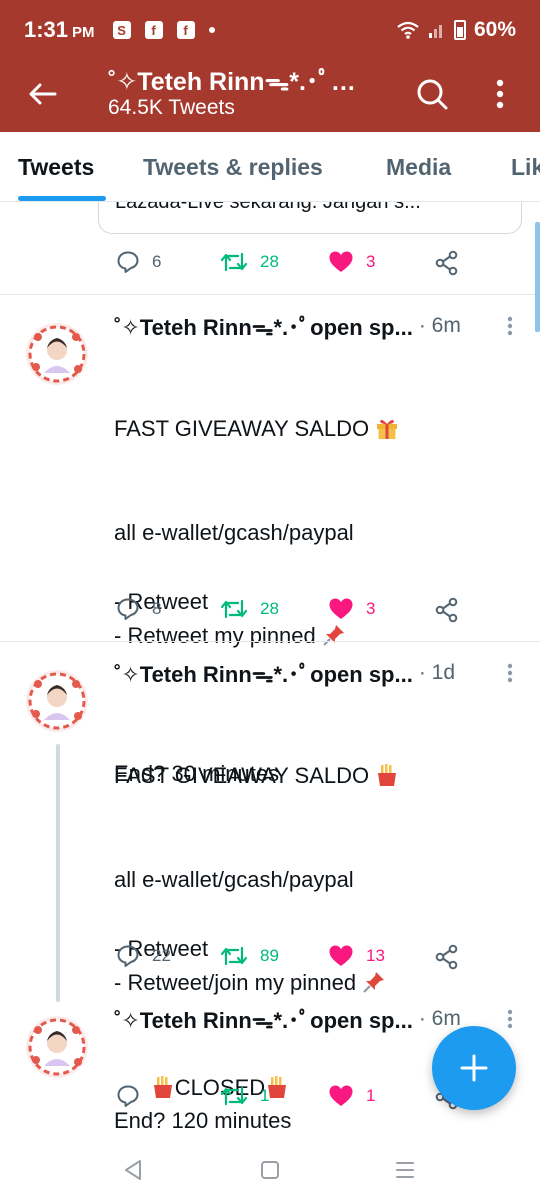 This screenshot has height=1200, width=540. What do you see at coordinates (211, 30) in the screenshot?
I see `more-notifications-icon` at bounding box center [211, 30].